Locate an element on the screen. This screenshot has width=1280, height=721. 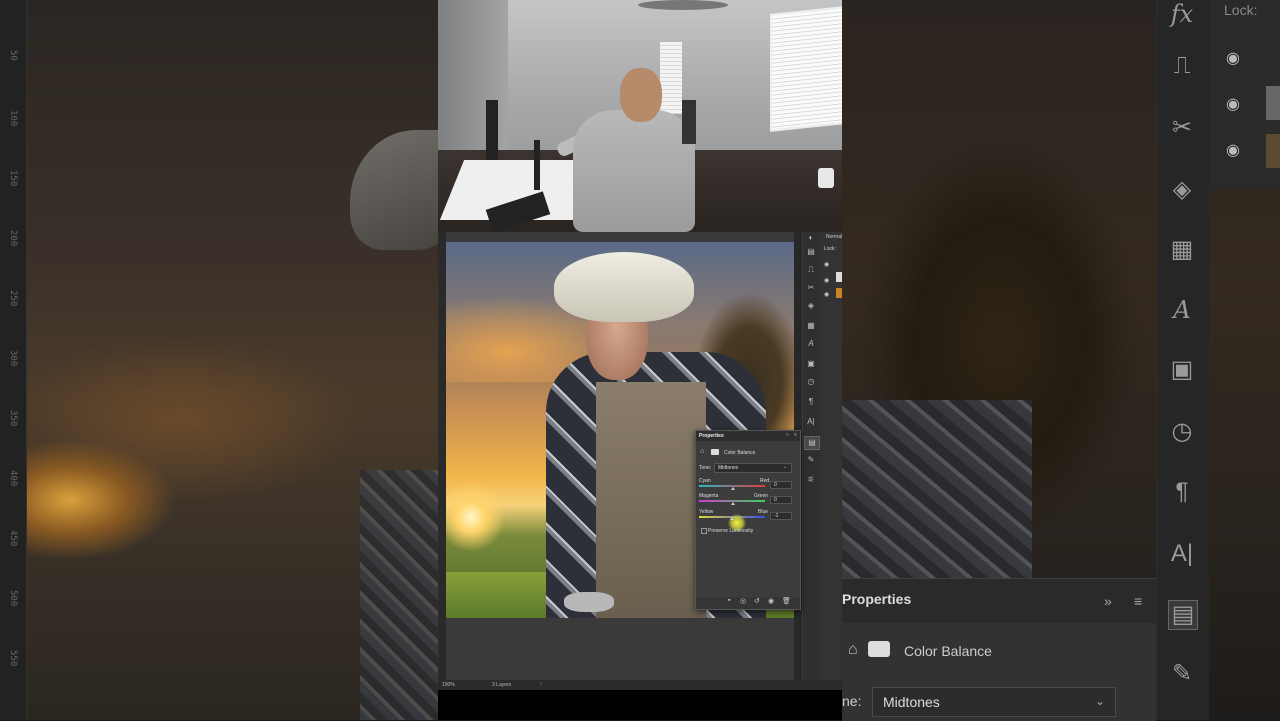
webcam-video-feed is located at coordinates (640, 116).